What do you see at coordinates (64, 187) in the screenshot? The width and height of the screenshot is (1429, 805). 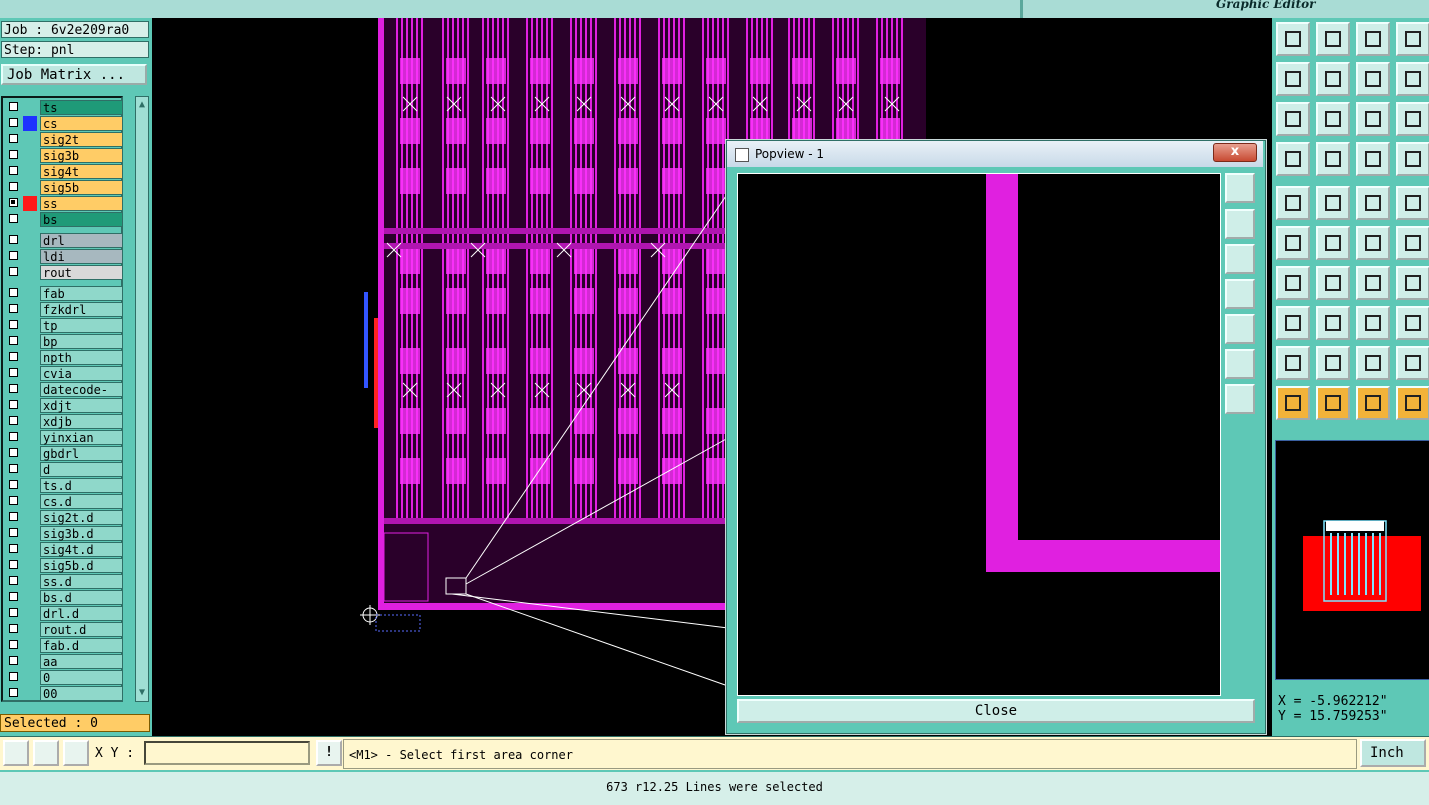 I see `layer-row-sig5b: sig5b` at bounding box center [64, 187].